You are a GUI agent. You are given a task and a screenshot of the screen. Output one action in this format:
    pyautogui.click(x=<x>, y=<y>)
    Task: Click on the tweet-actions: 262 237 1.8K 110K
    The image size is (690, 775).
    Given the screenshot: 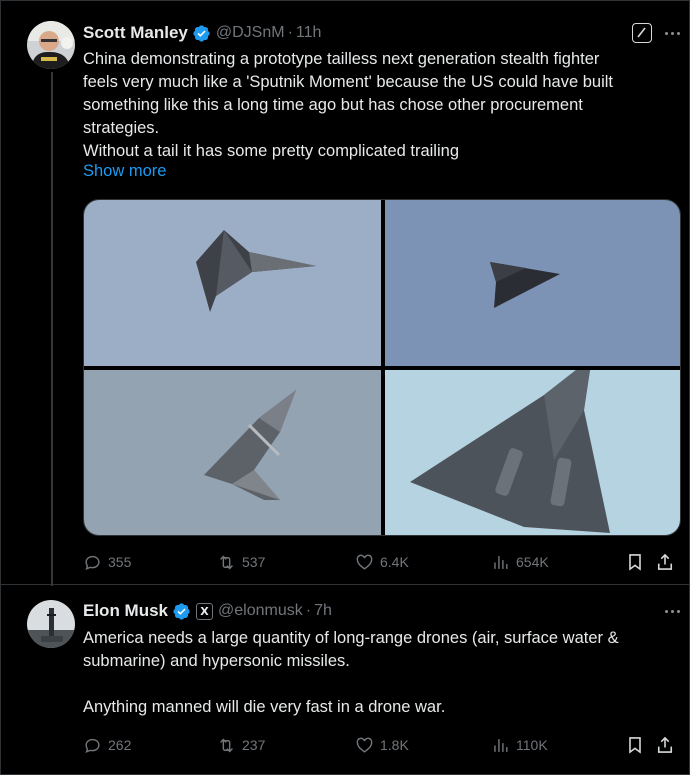 What is the action you would take?
    pyautogui.click(x=383, y=745)
    